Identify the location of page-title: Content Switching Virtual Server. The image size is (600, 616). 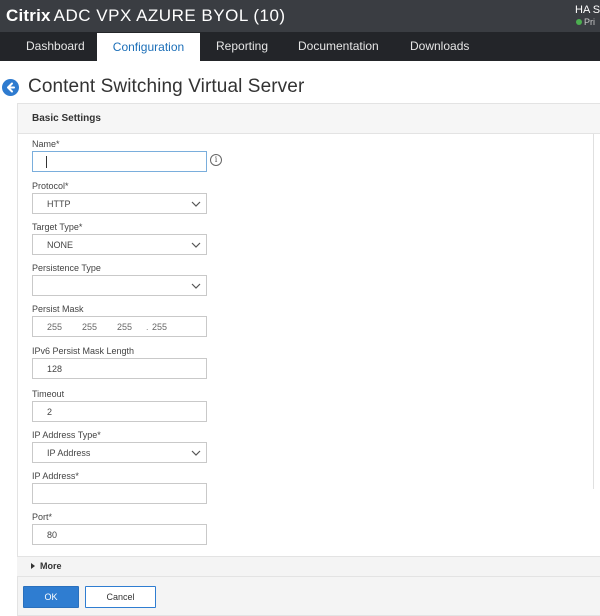
(166, 86).